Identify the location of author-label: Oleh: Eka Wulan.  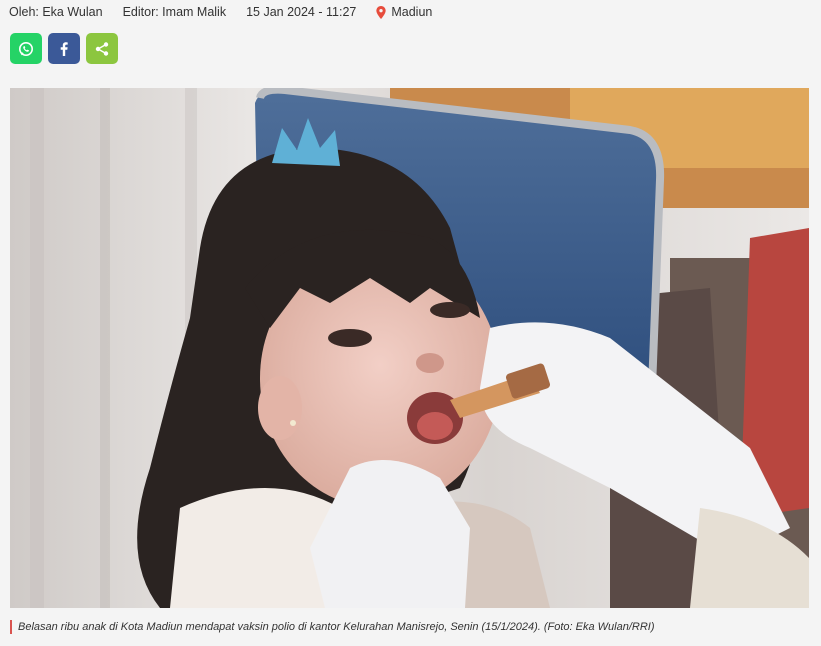
(56, 12).